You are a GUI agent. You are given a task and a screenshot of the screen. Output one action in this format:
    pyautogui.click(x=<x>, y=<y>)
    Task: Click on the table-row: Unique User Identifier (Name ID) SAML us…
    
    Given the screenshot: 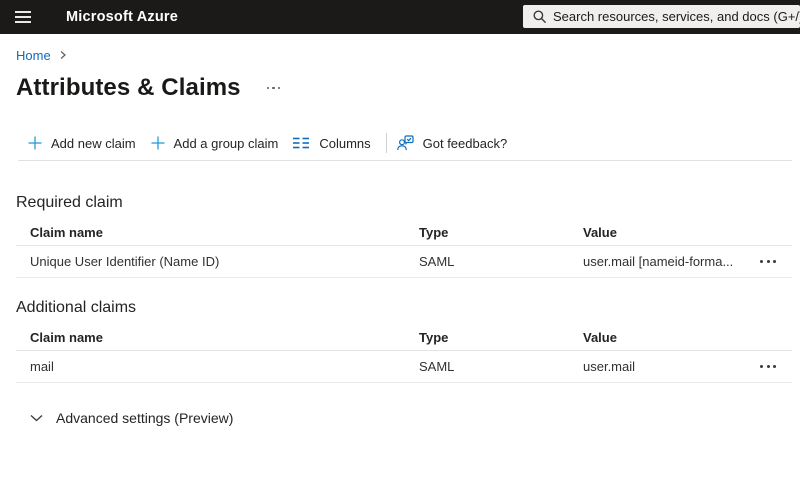 What is the action you would take?
    pyautogui.click(x=404, y=262)
    